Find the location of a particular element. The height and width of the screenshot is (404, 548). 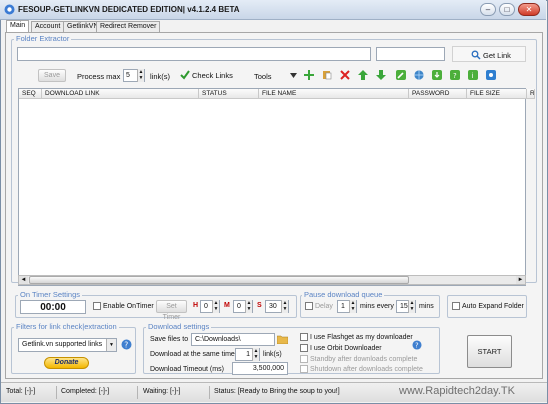

seconds-value: 30 is located at coordinates (273, 306).